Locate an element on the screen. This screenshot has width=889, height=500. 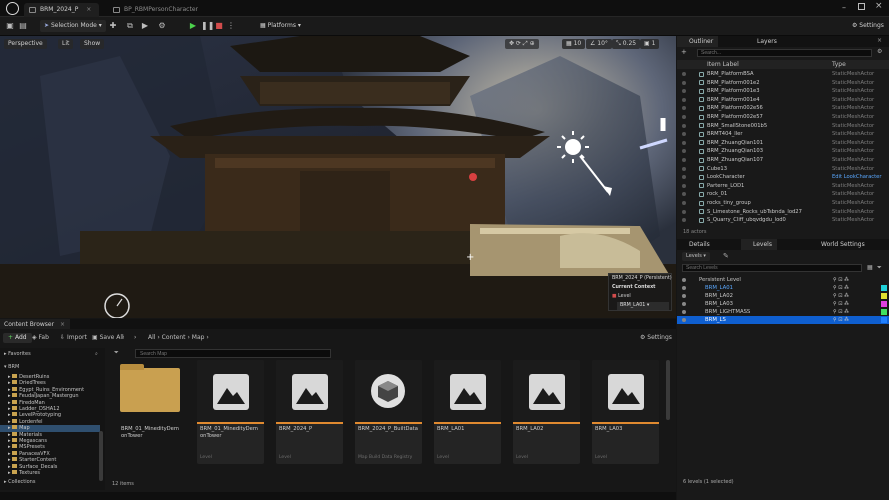
asset-tile: BRM_LA02 Level is located at coordinates (546, 412).